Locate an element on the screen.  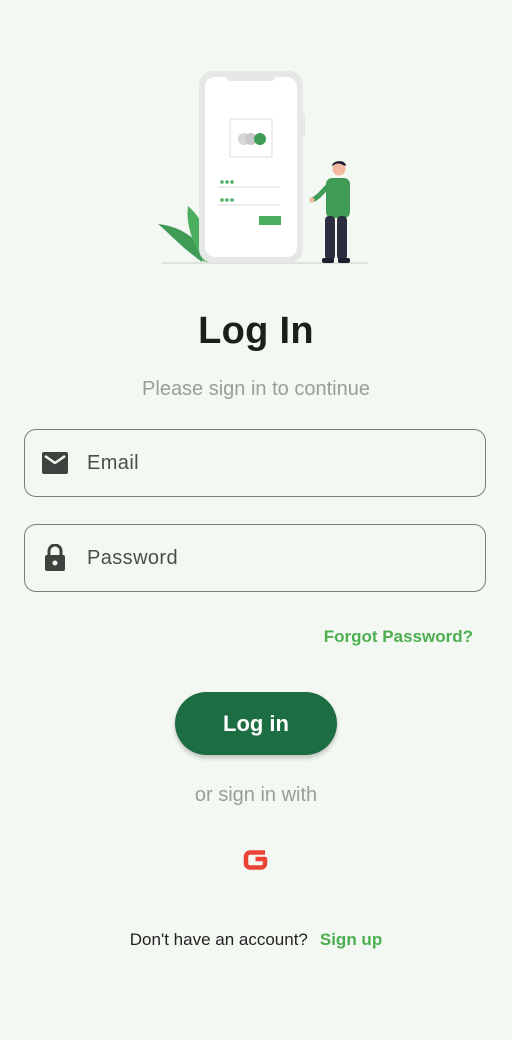
mail-icon is located at coordinates (55, 463).